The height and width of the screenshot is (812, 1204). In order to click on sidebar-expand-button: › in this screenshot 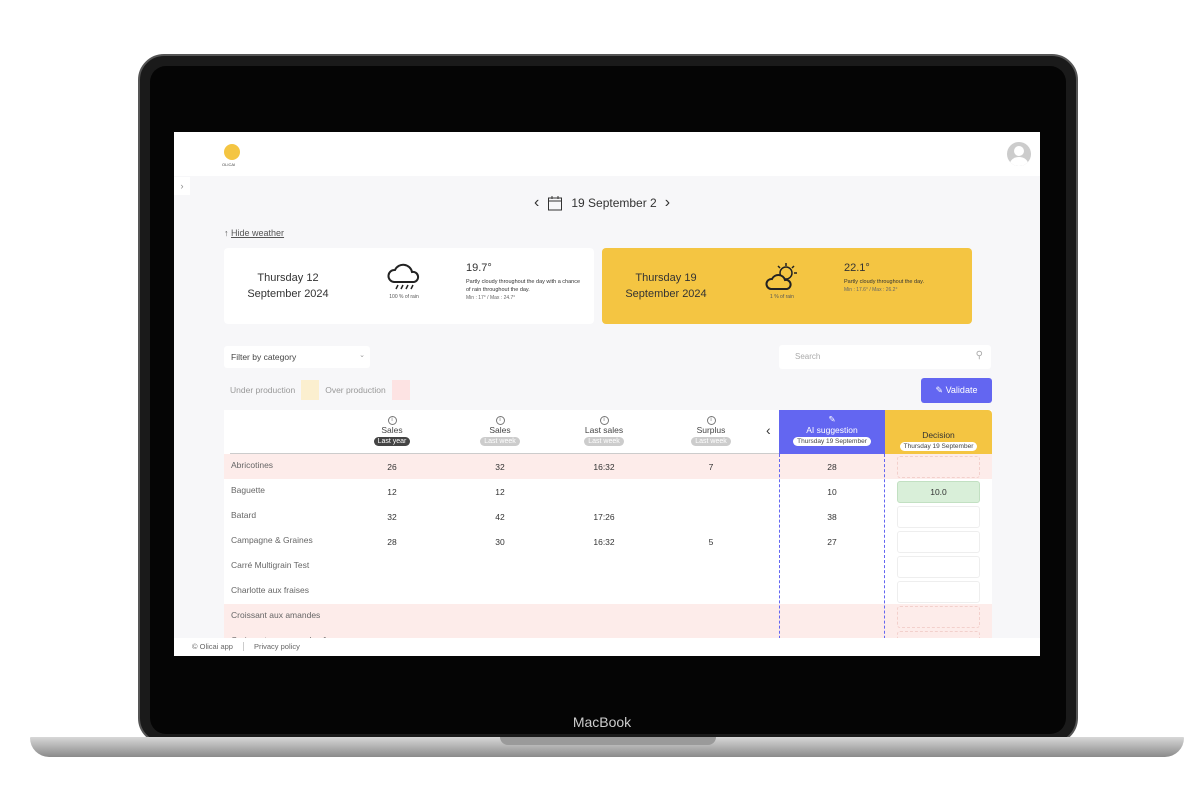, I will do `click(182, 186)`.